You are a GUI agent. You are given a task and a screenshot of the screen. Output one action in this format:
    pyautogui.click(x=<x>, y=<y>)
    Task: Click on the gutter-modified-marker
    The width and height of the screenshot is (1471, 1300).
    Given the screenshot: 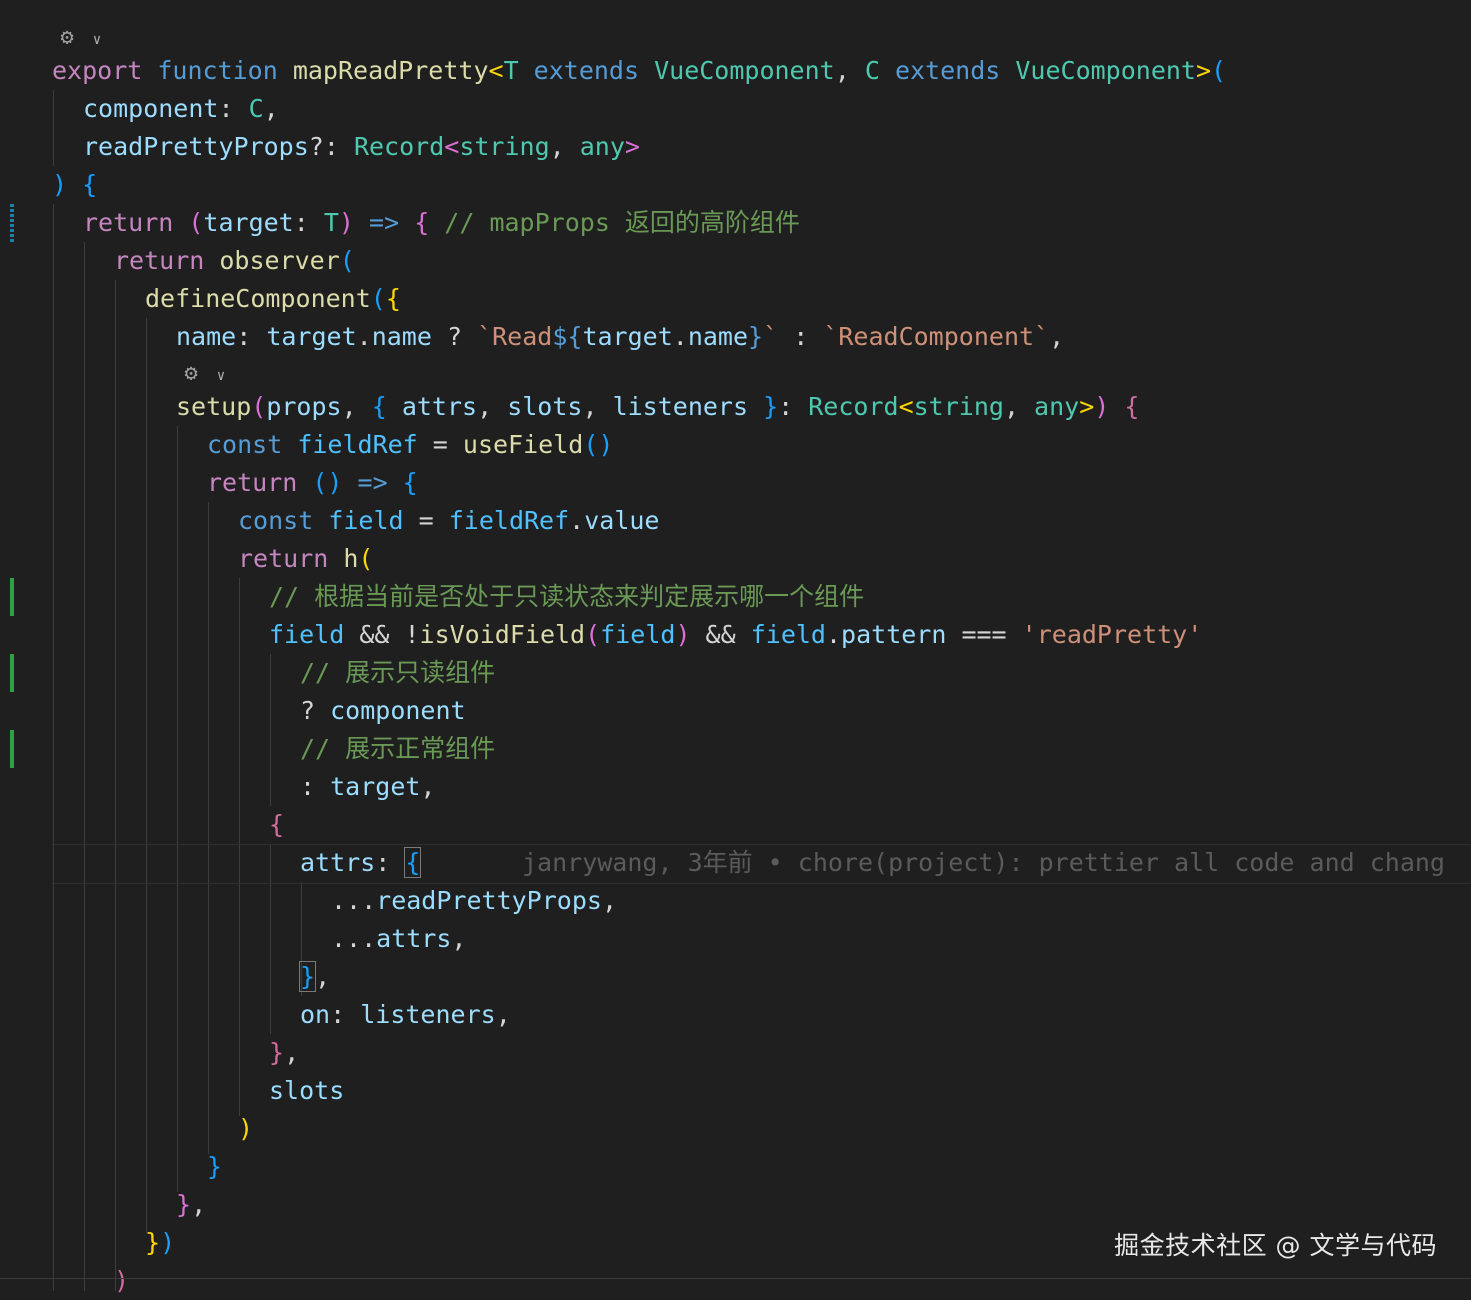 What is the action you would take?
    pyautogui.click(x=12, y=223)
    